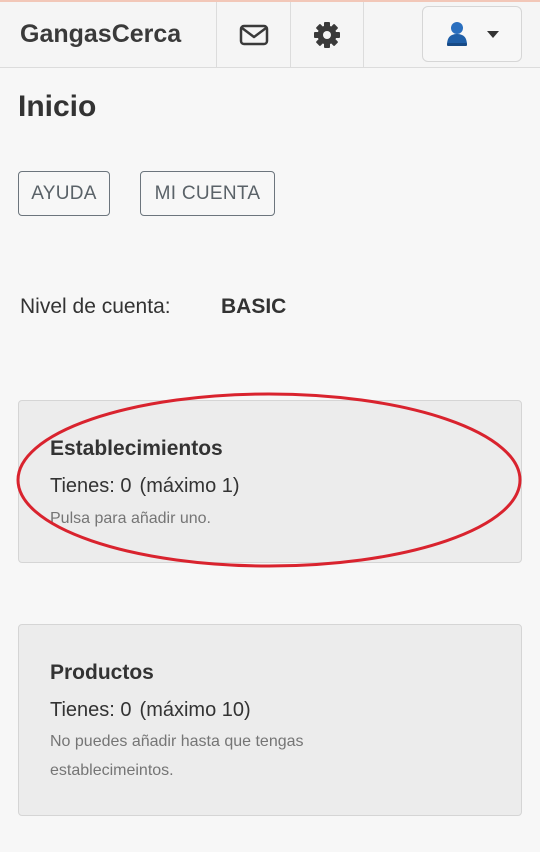 This screenshot has height=852, width=540. I want to click on establishments-title: Establecimientos, so click(136, 448).